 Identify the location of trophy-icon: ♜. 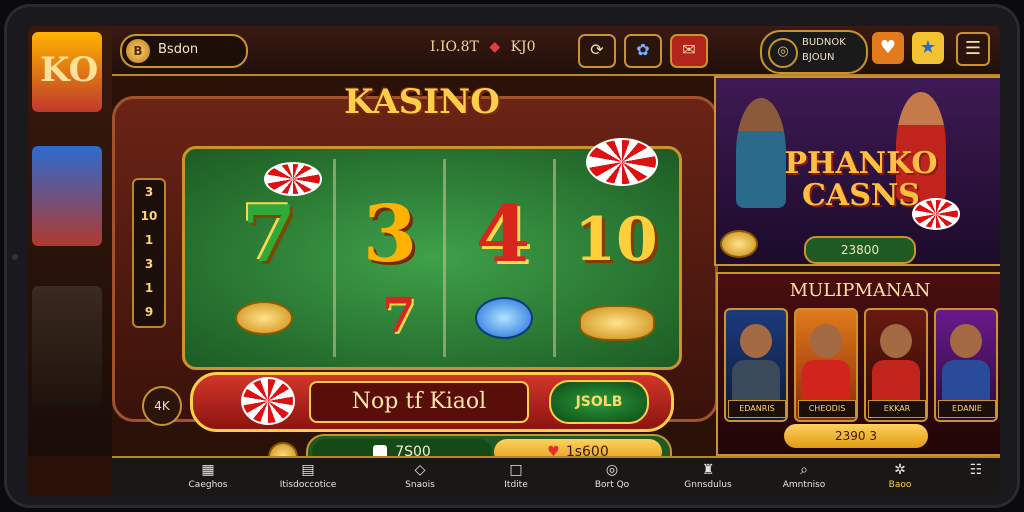
(708, 470).